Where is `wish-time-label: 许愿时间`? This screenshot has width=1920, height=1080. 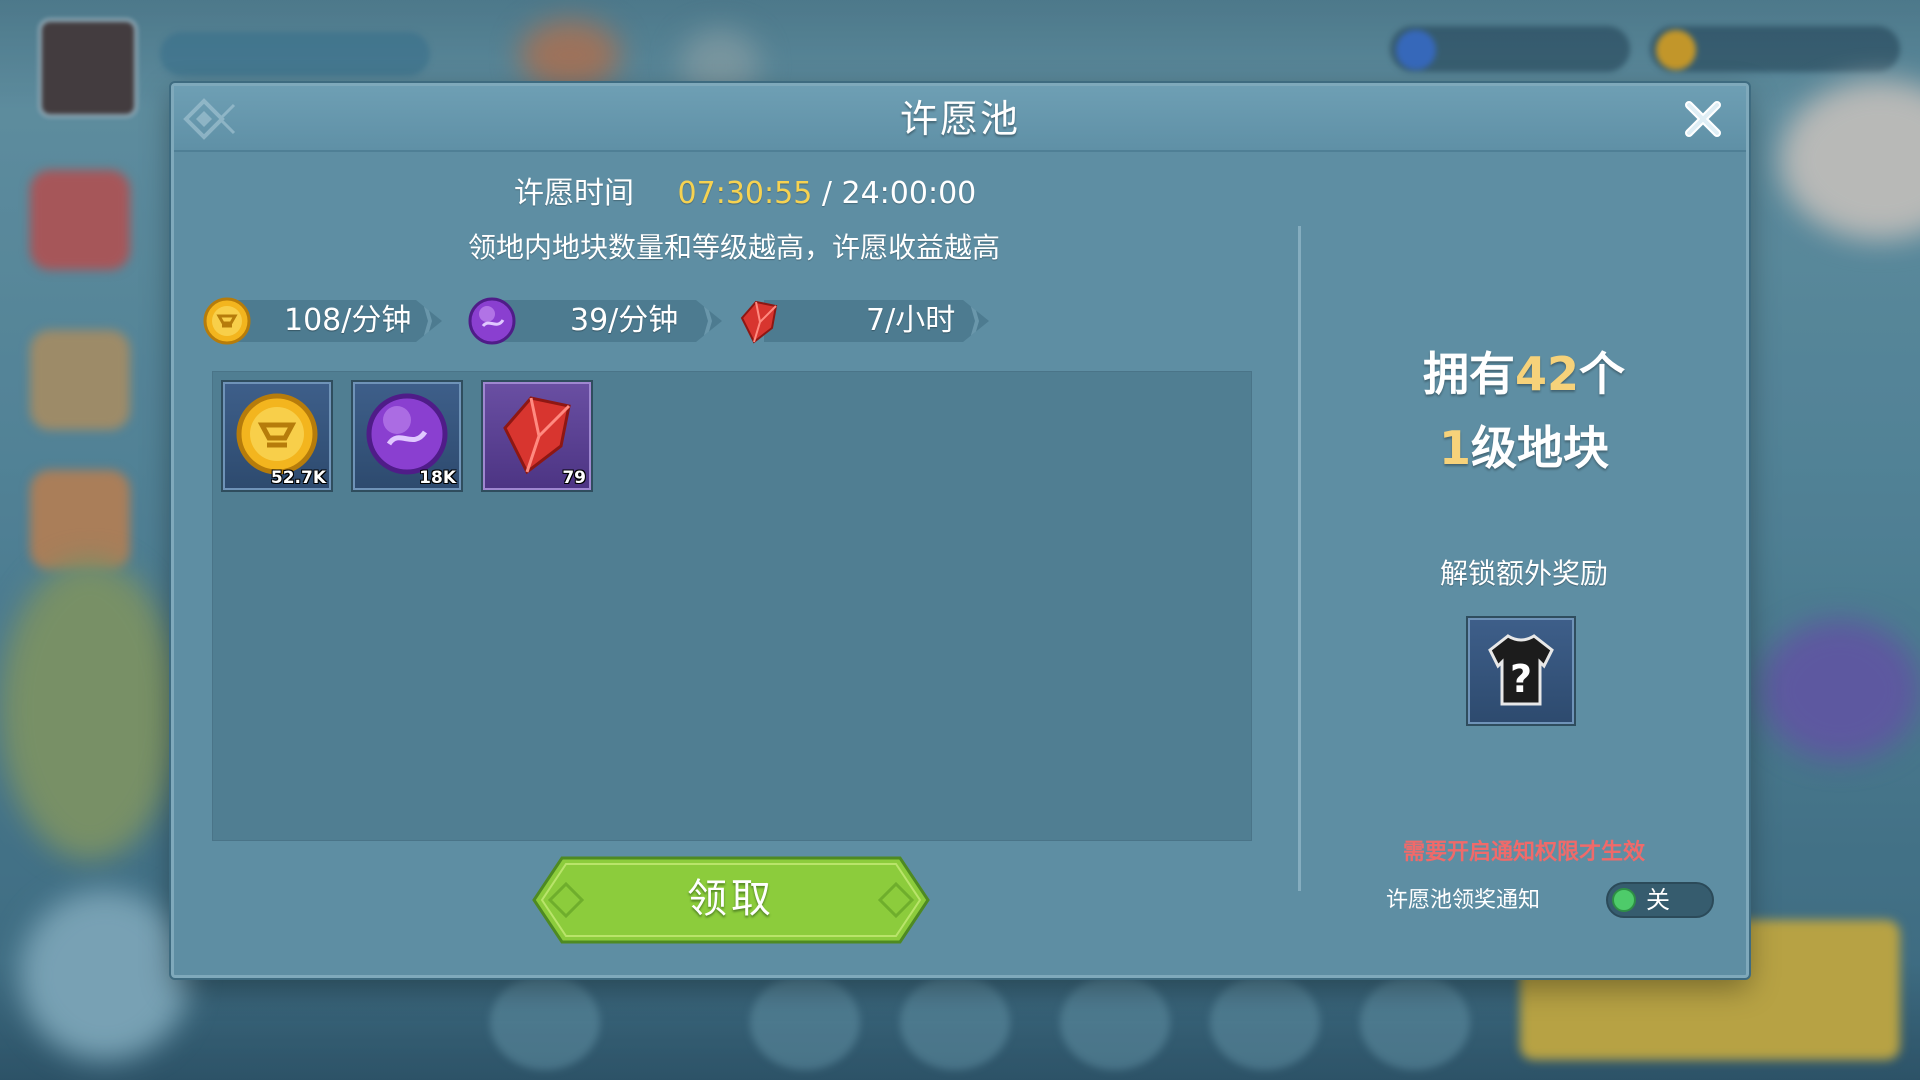
wish-time-label: 许愿时间 is located at coordinates (574, 193).